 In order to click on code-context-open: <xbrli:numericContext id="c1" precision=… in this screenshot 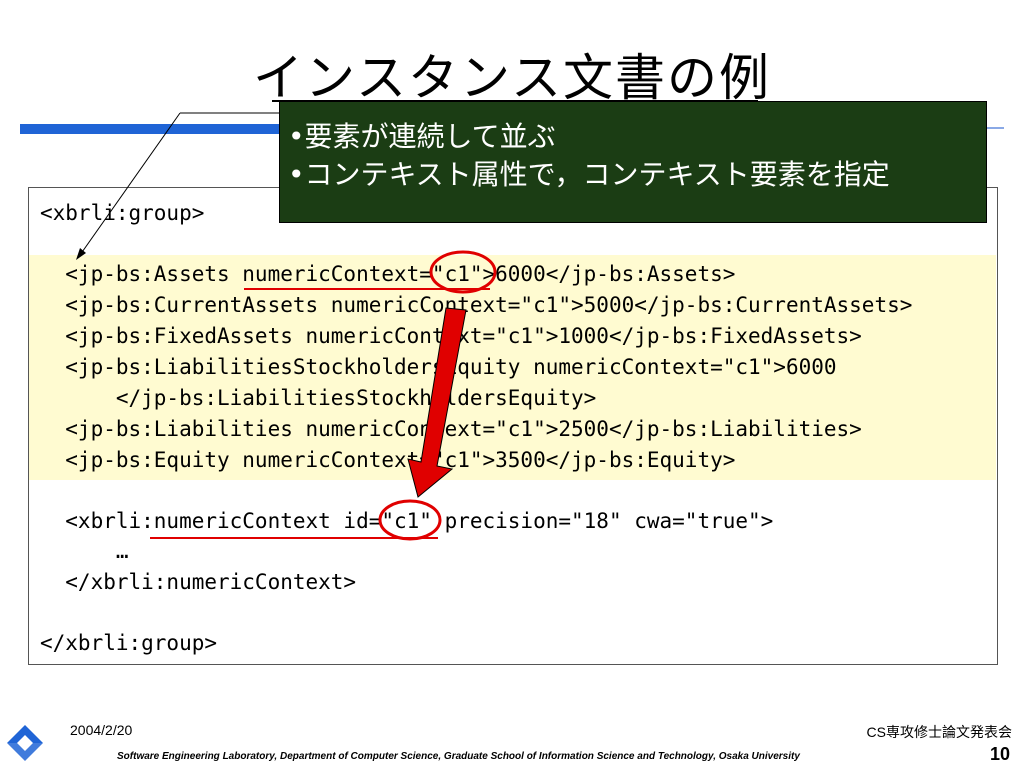, I will do `click(407, 521)`.